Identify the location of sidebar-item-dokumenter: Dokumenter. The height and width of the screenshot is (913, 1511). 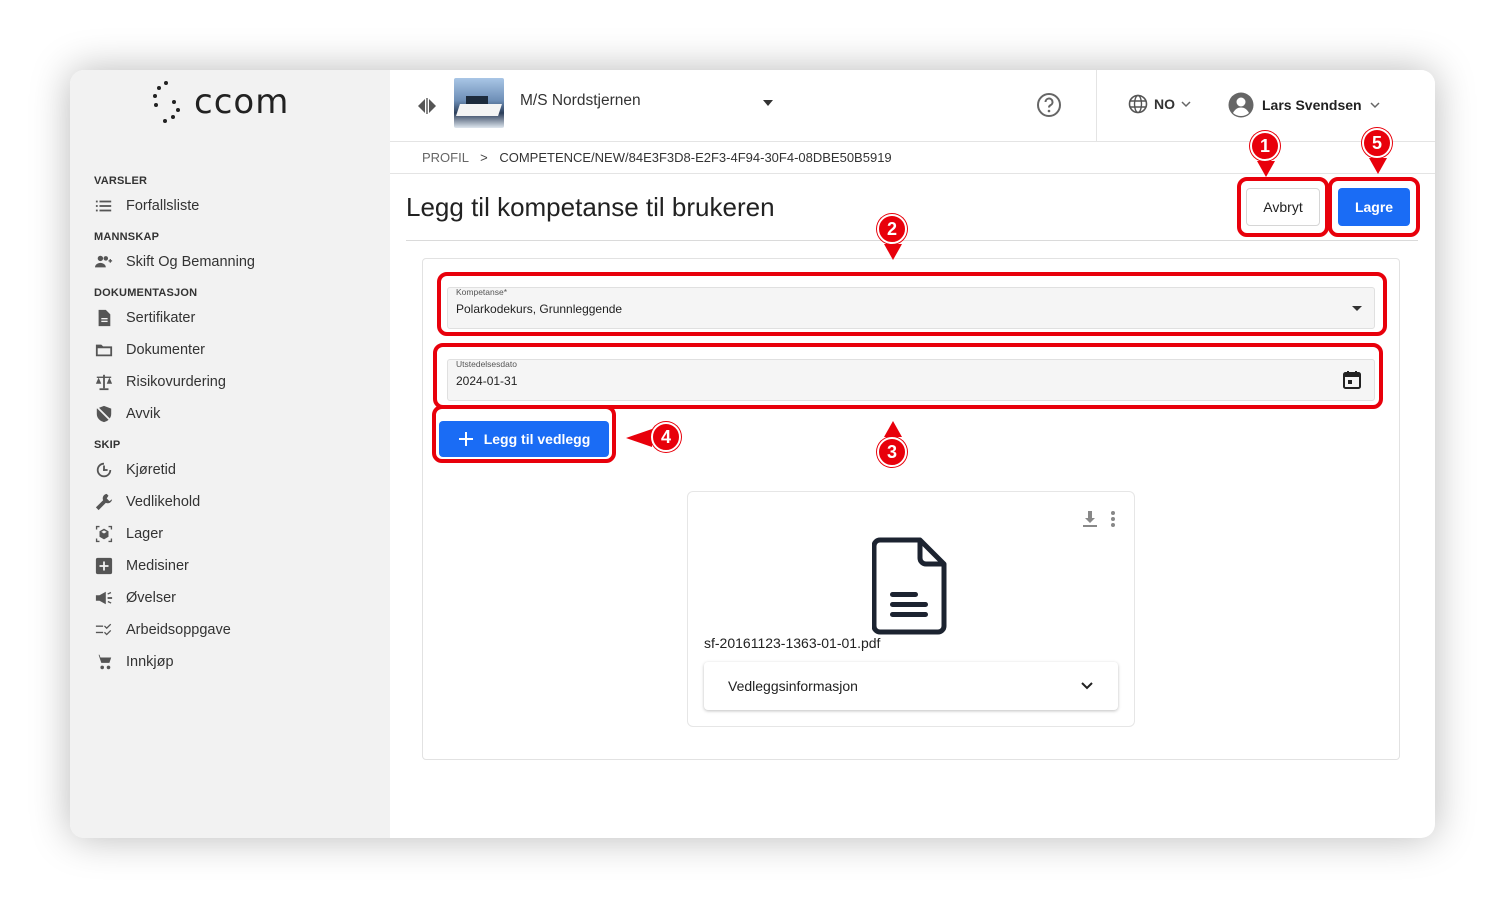
(234, 350).